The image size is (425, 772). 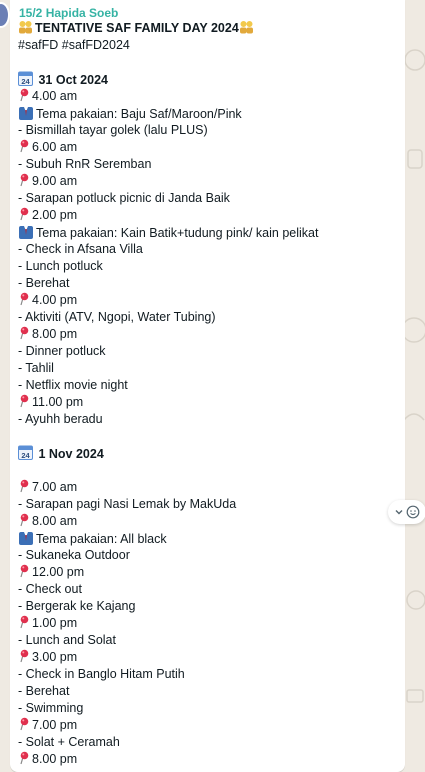 What do you see at coordinates (85, 164) in the screenshot?
I see `message-line-text: - Subuh RnR Seremban` at bounding box center [85, 164].